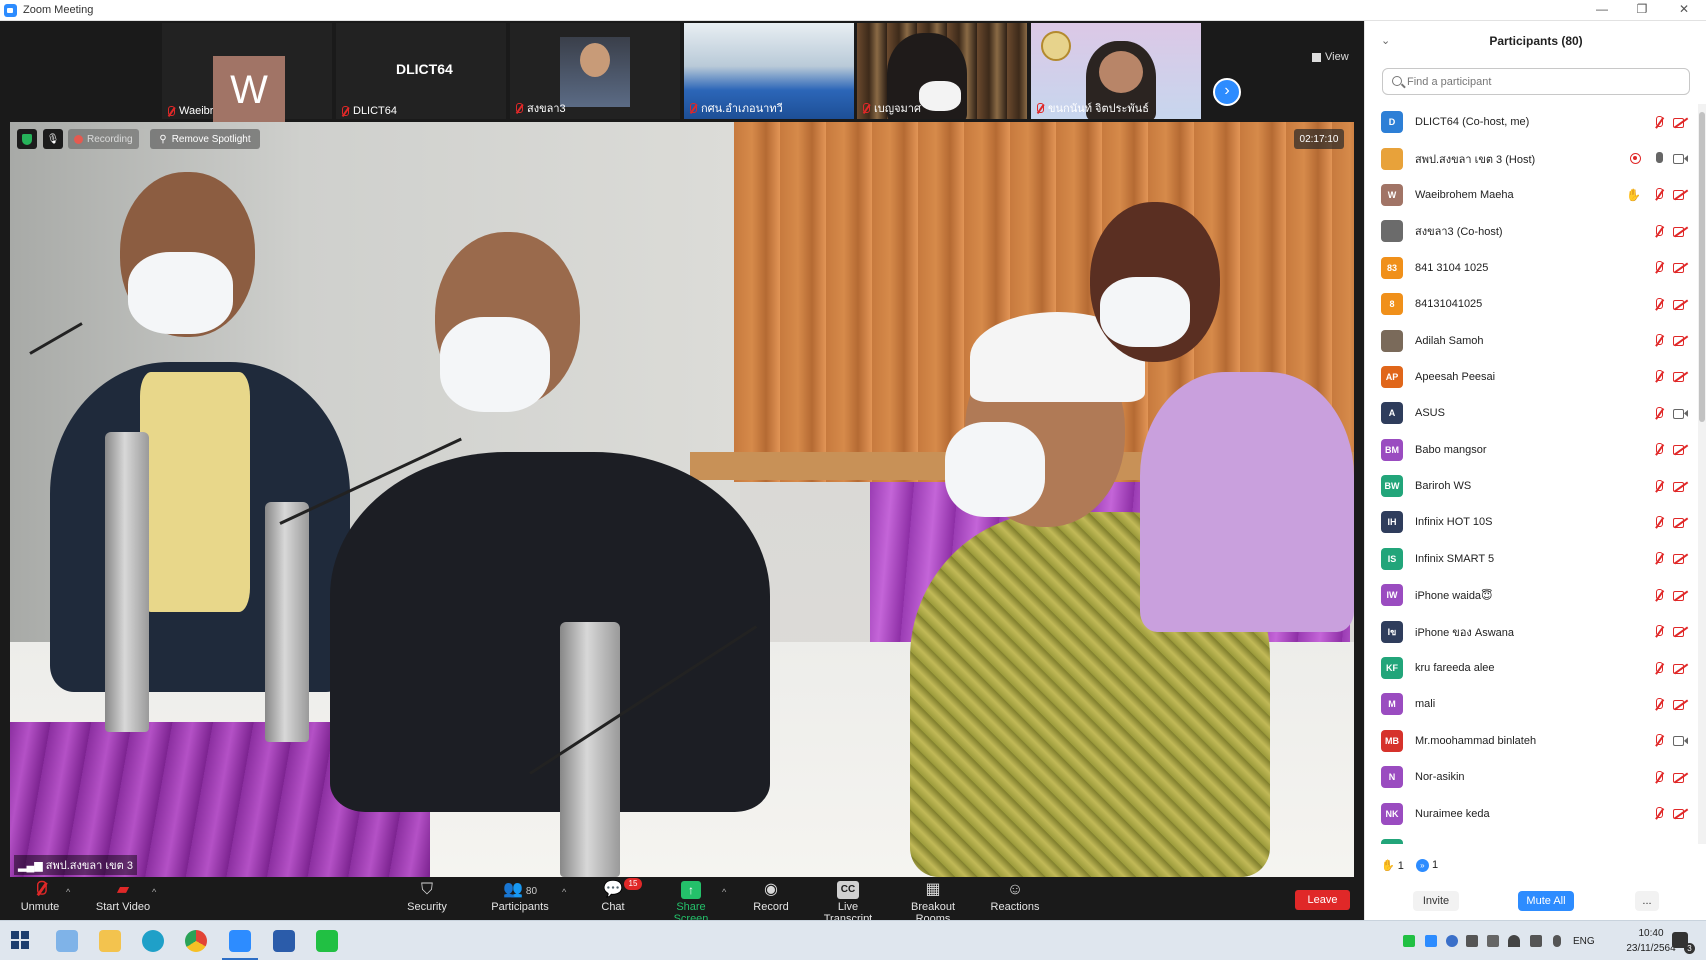  I want to click on video-tile-songkhla3: สงขลา3, so click(595, 71).